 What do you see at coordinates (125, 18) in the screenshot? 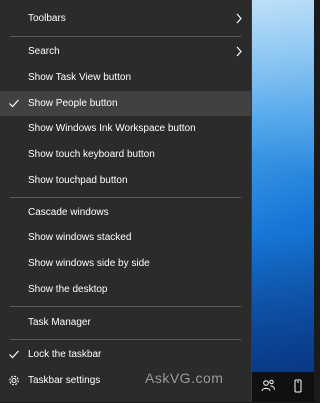
I see `menu-item-toolbars: Toolbars` at bounding box center [125, 18].